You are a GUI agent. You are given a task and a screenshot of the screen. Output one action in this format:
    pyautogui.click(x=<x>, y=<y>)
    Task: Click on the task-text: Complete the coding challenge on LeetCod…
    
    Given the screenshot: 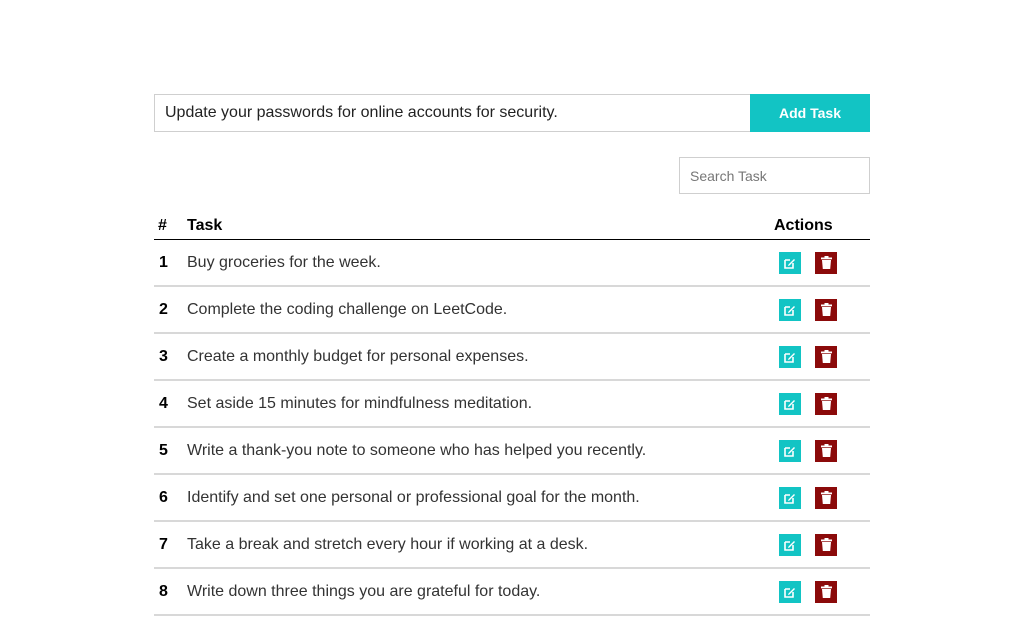 What is the action you would take?
    pyautogui.click(x=480, y=310)
    